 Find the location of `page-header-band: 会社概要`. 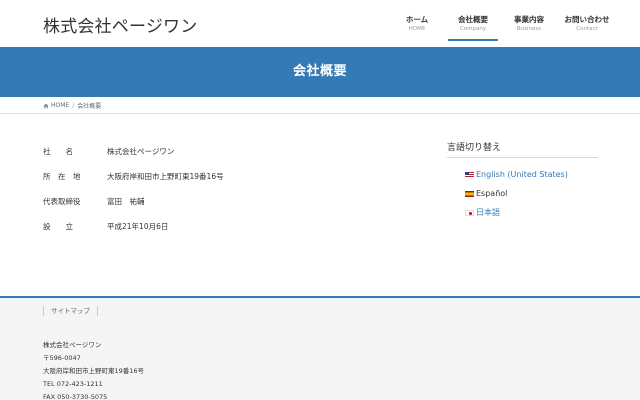

page-header-band: 会社概要 is located at coordinates (320, 72).